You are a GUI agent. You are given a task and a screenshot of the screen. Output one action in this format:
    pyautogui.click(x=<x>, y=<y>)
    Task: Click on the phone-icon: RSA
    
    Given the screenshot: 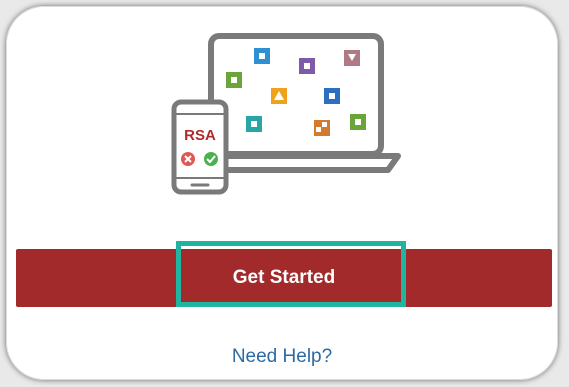 What is the action you would take?
    pyautogui.click(x=200, y=147)
    